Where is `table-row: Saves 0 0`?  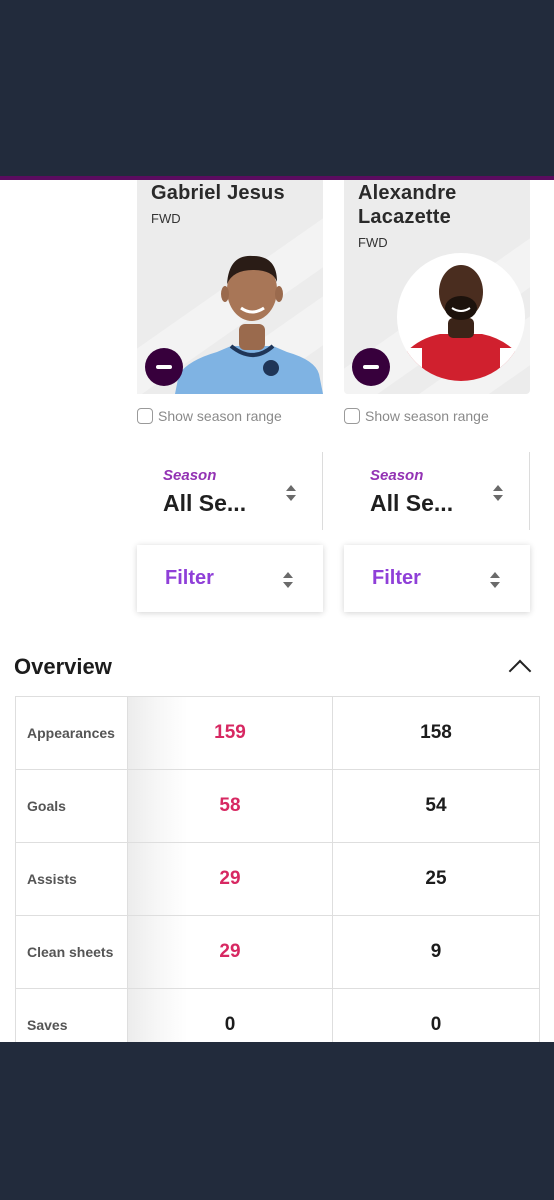 table-row: Saves 0 0 is located at coordinates (277, 1015).